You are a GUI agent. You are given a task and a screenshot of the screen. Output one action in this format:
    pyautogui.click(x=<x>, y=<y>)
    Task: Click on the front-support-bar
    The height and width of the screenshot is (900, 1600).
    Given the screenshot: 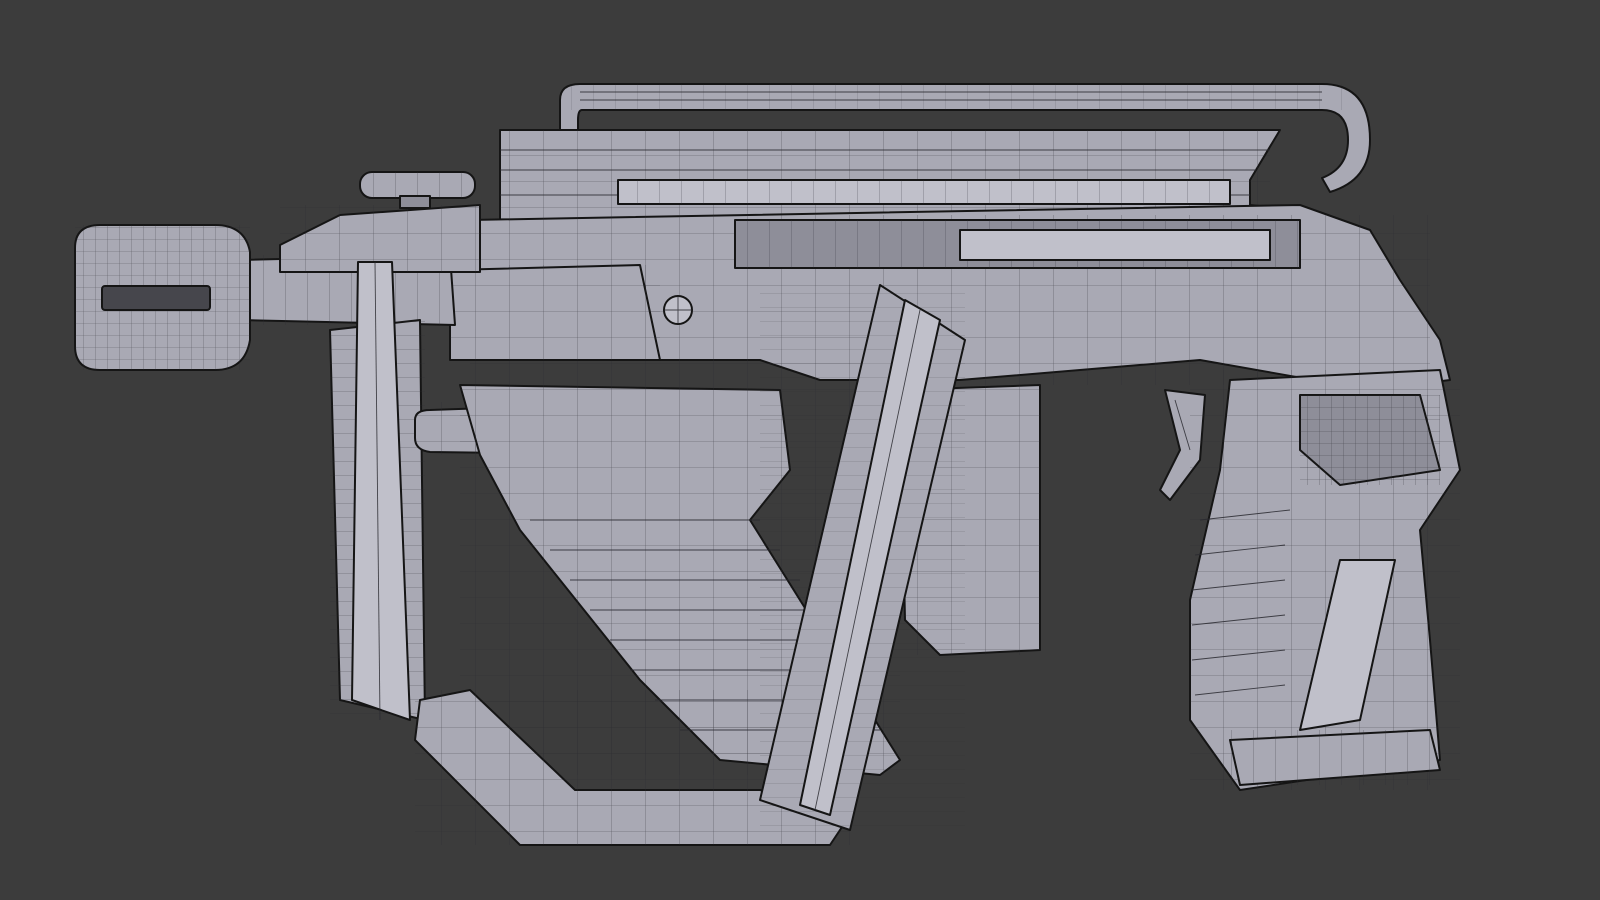 What is the action you would take?
    pyautogui.click(x=377, y=491)
    